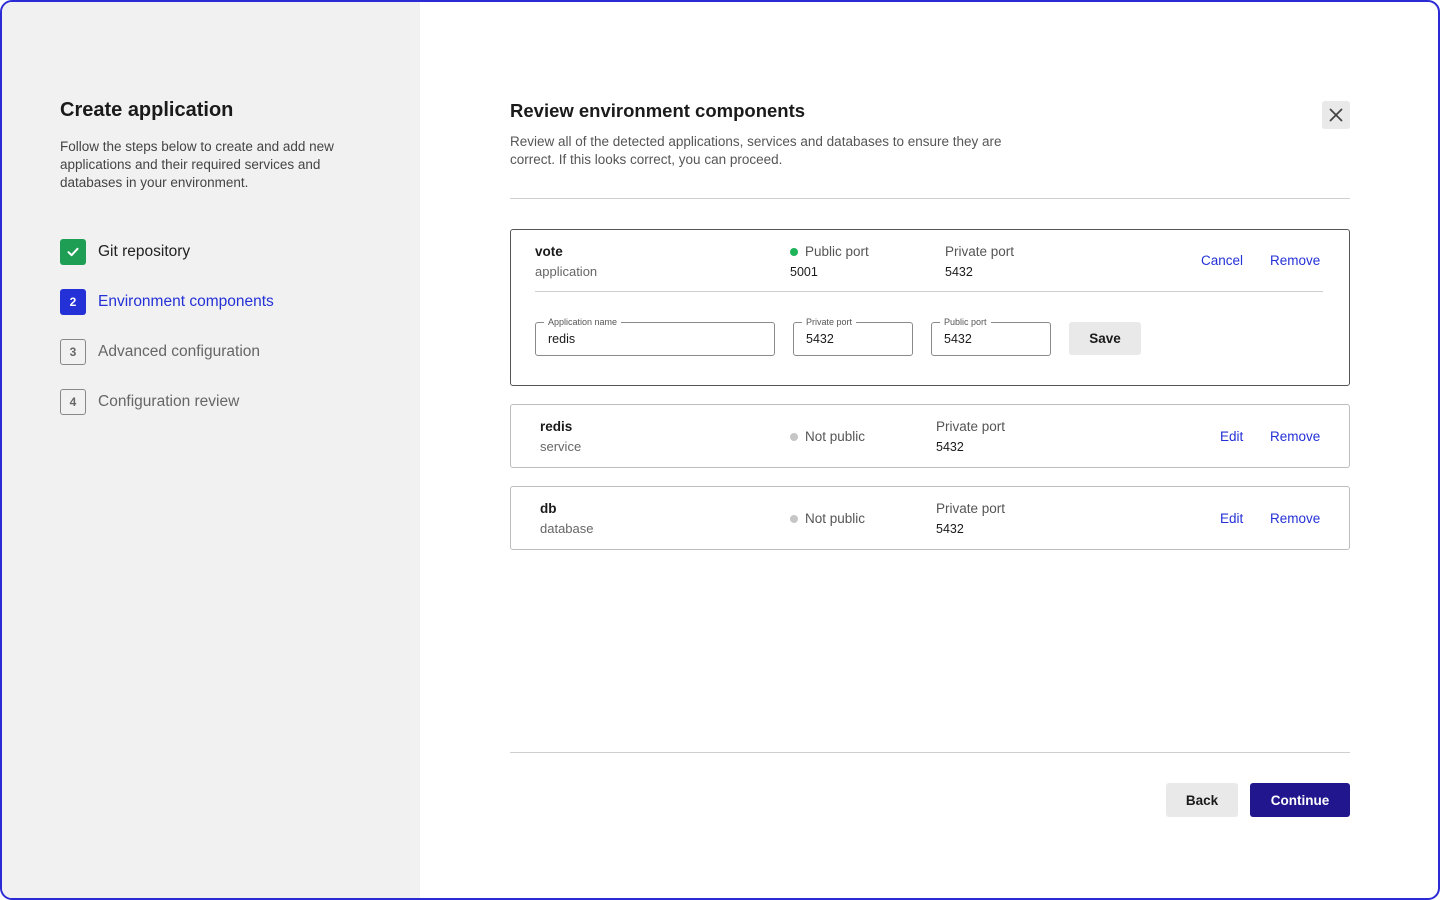 This screenshot has width=1440, height=900. I want to click on check-icon, so click(73, 252).